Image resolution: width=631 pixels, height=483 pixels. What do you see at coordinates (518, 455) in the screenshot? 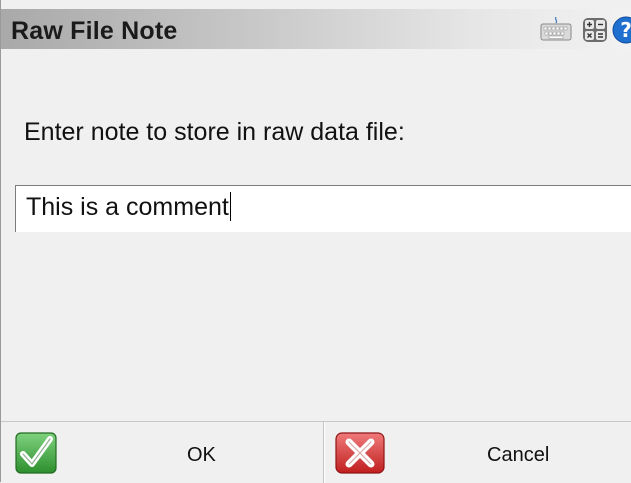
I see `cancel-button-label: Cancel` at bounding box center [518, 455].